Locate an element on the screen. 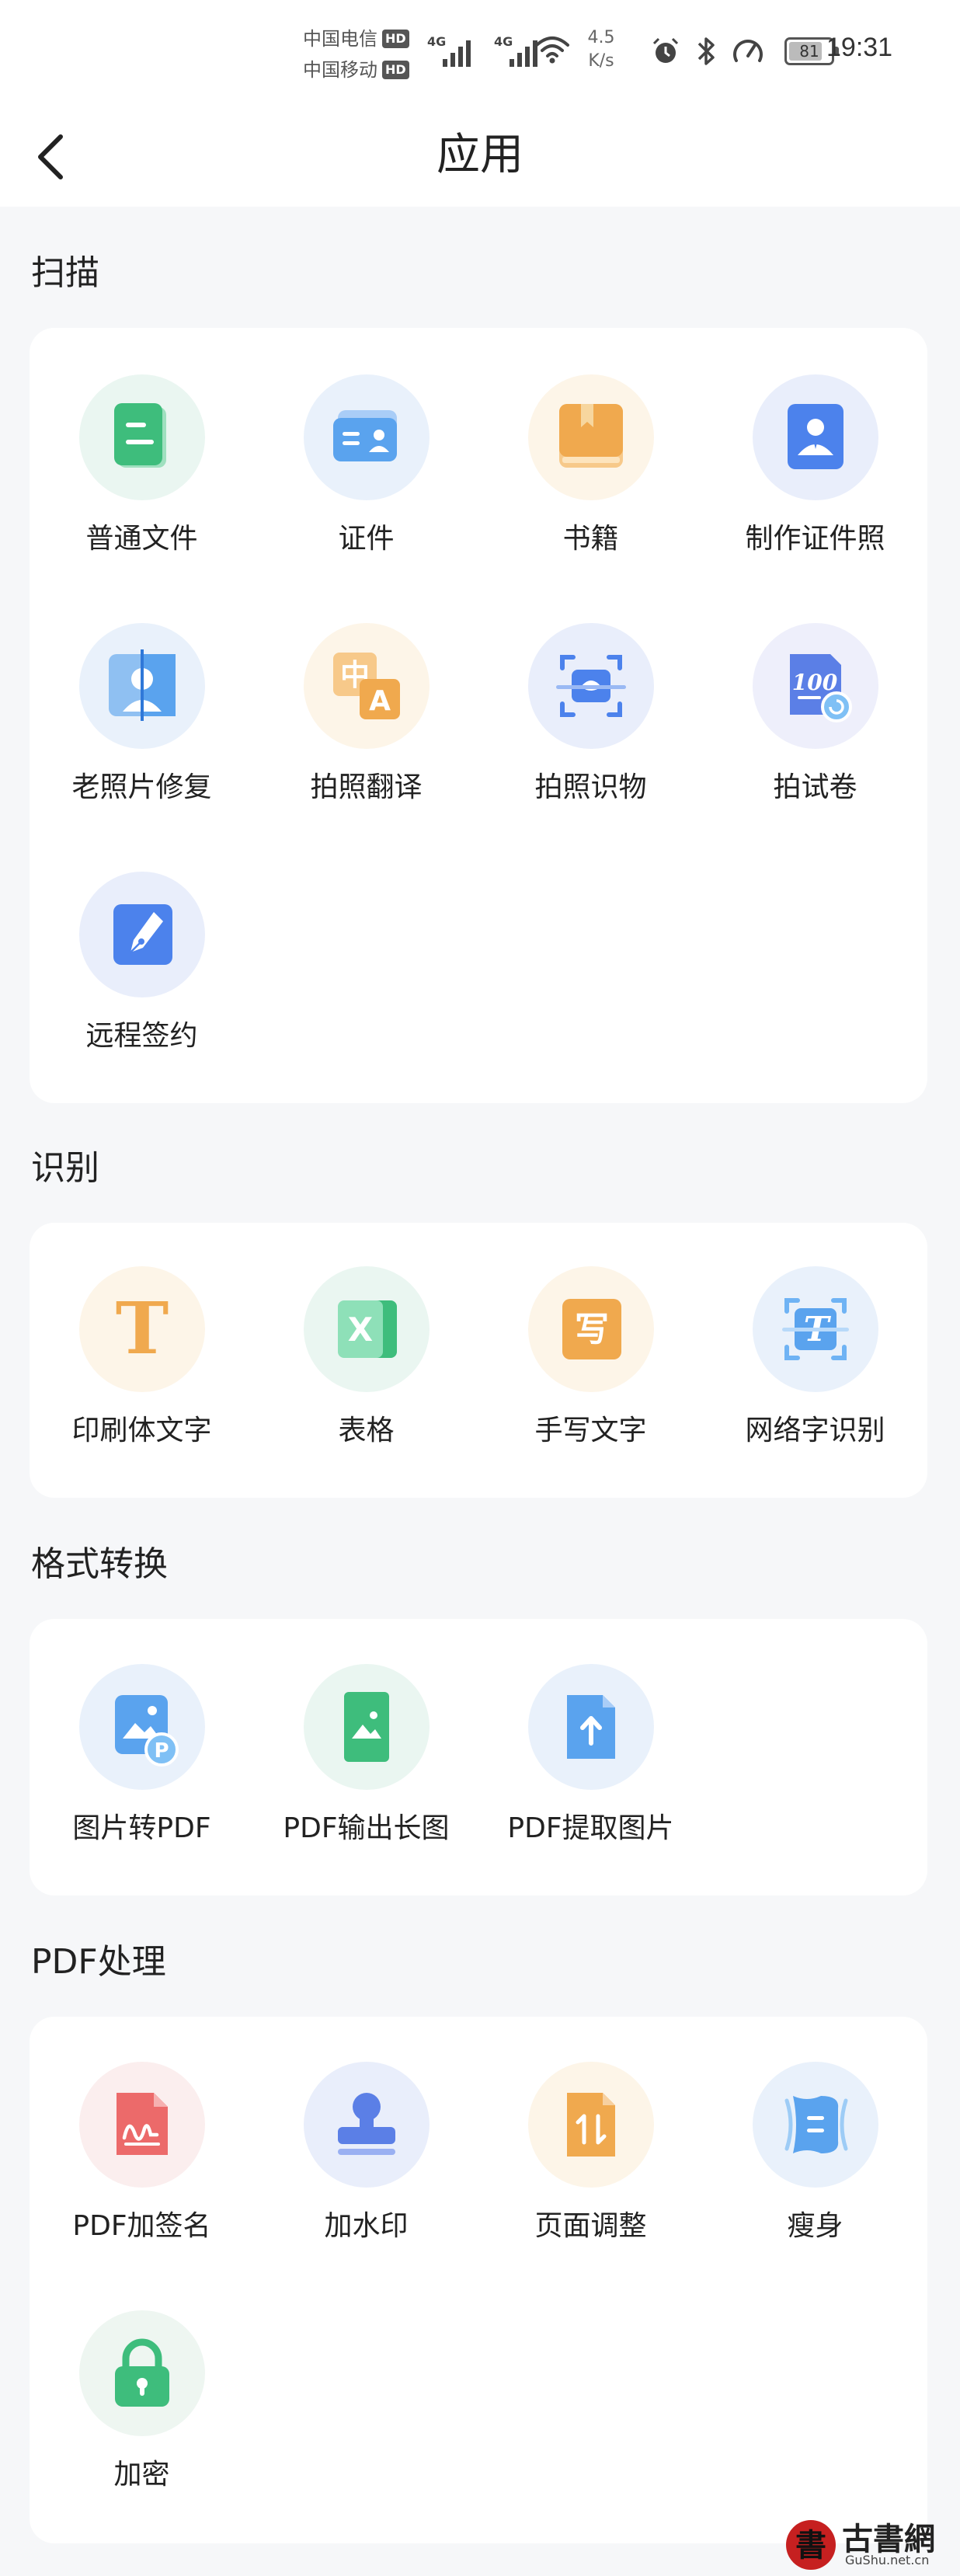  app-label: PDF输出长图 is located at coordinates (366, 1828).